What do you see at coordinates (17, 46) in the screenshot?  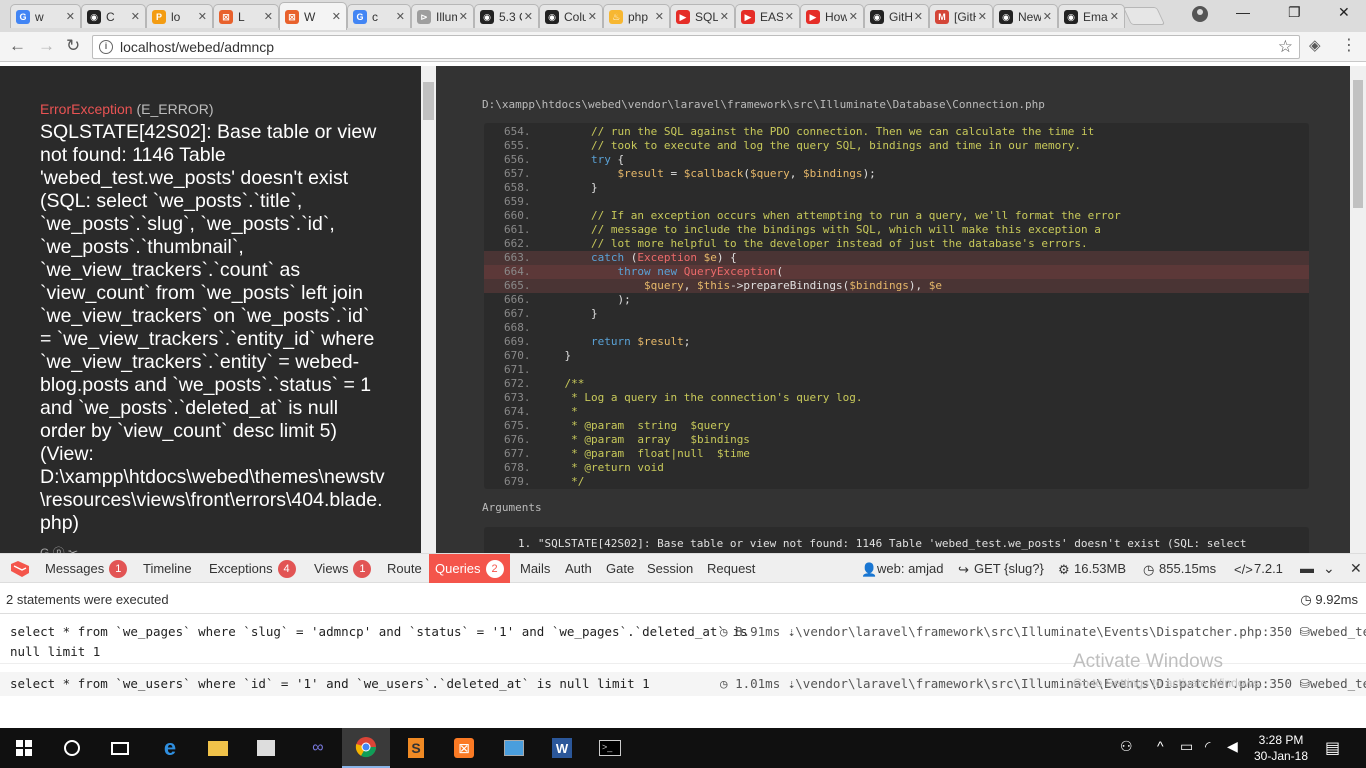 I see `back-arrow-icon: ←` at bounding box center [17, 46].